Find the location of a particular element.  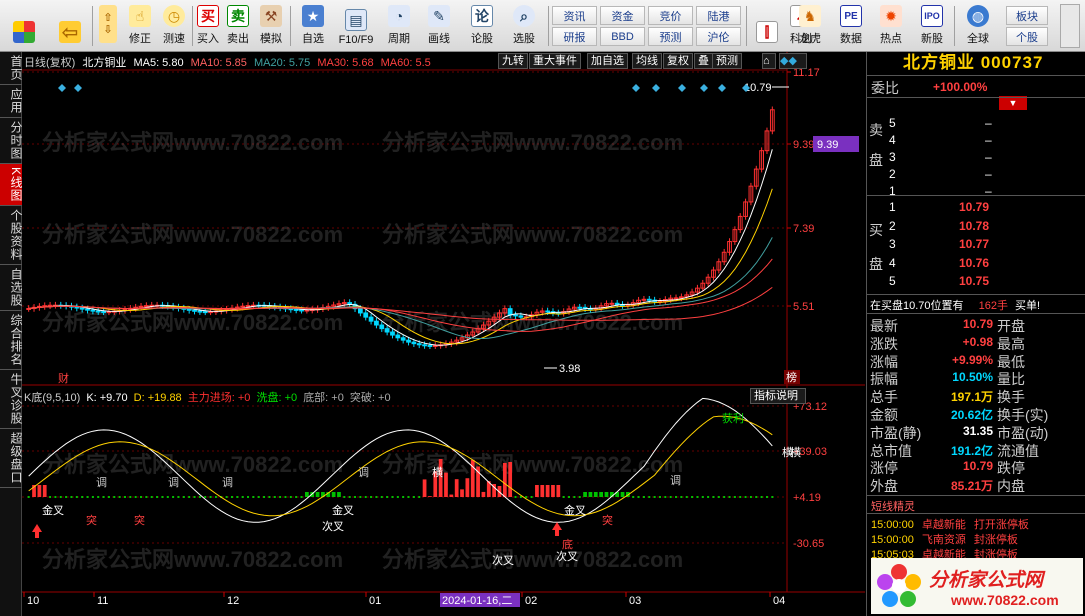

back-button: ⇦ is located at coordinates (70, 26).